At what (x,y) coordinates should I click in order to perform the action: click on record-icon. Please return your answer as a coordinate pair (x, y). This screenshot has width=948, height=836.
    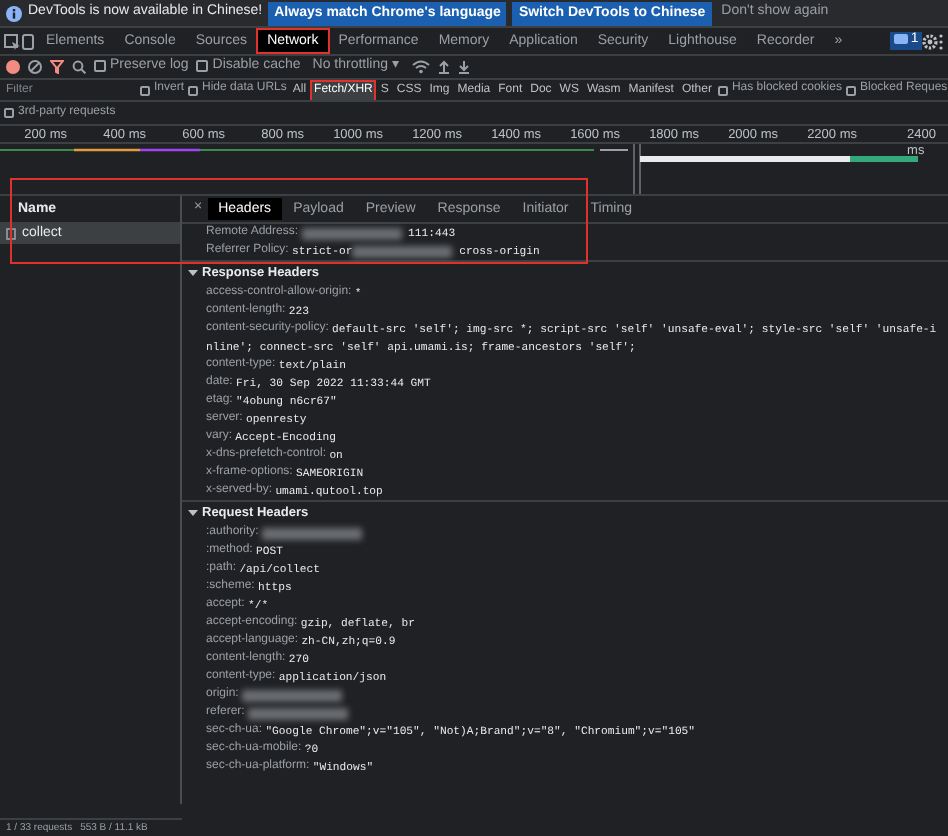
    Looking at the image, I should click on (13, 67).